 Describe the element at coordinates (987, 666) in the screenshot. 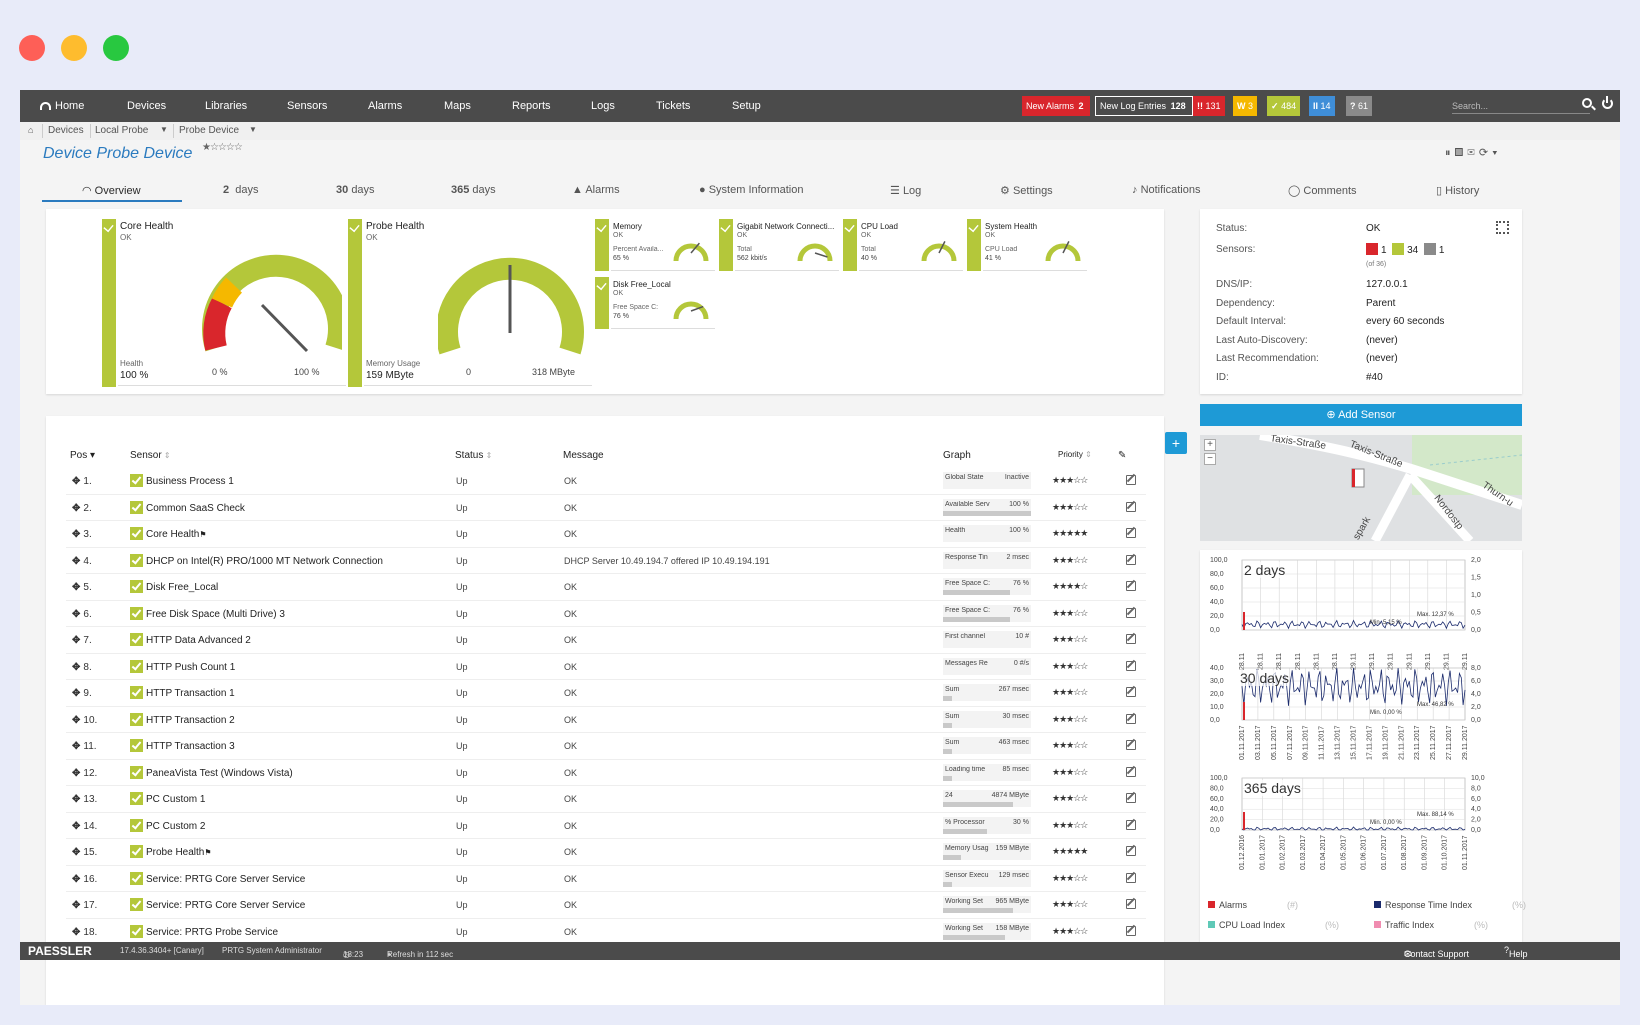

I see `mini-graph: Messages Re 0 #/s` at that location.